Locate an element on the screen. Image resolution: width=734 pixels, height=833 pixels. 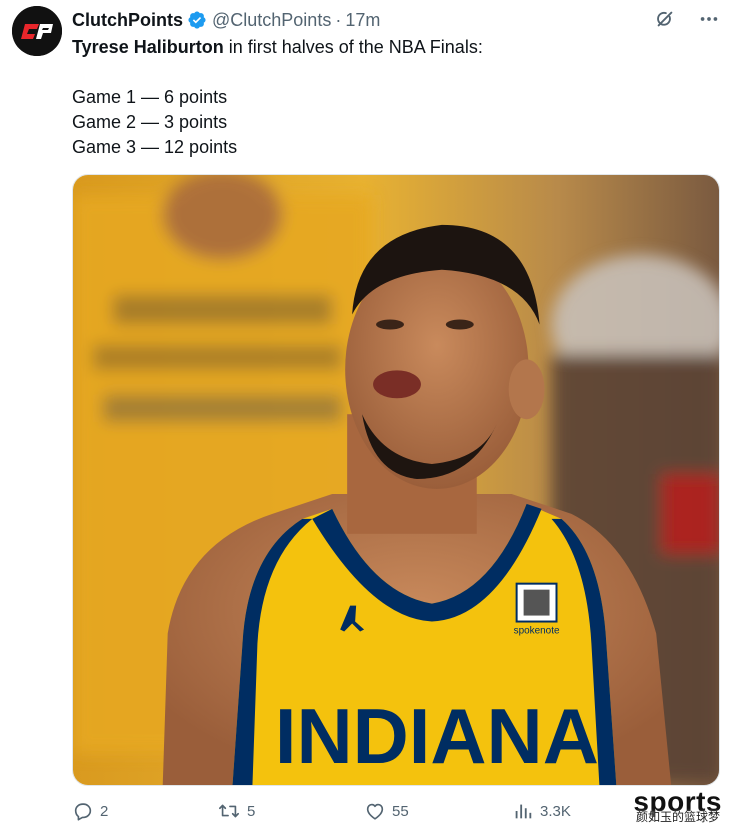
retweet-count: 5 is located at coordinates (251, 811).